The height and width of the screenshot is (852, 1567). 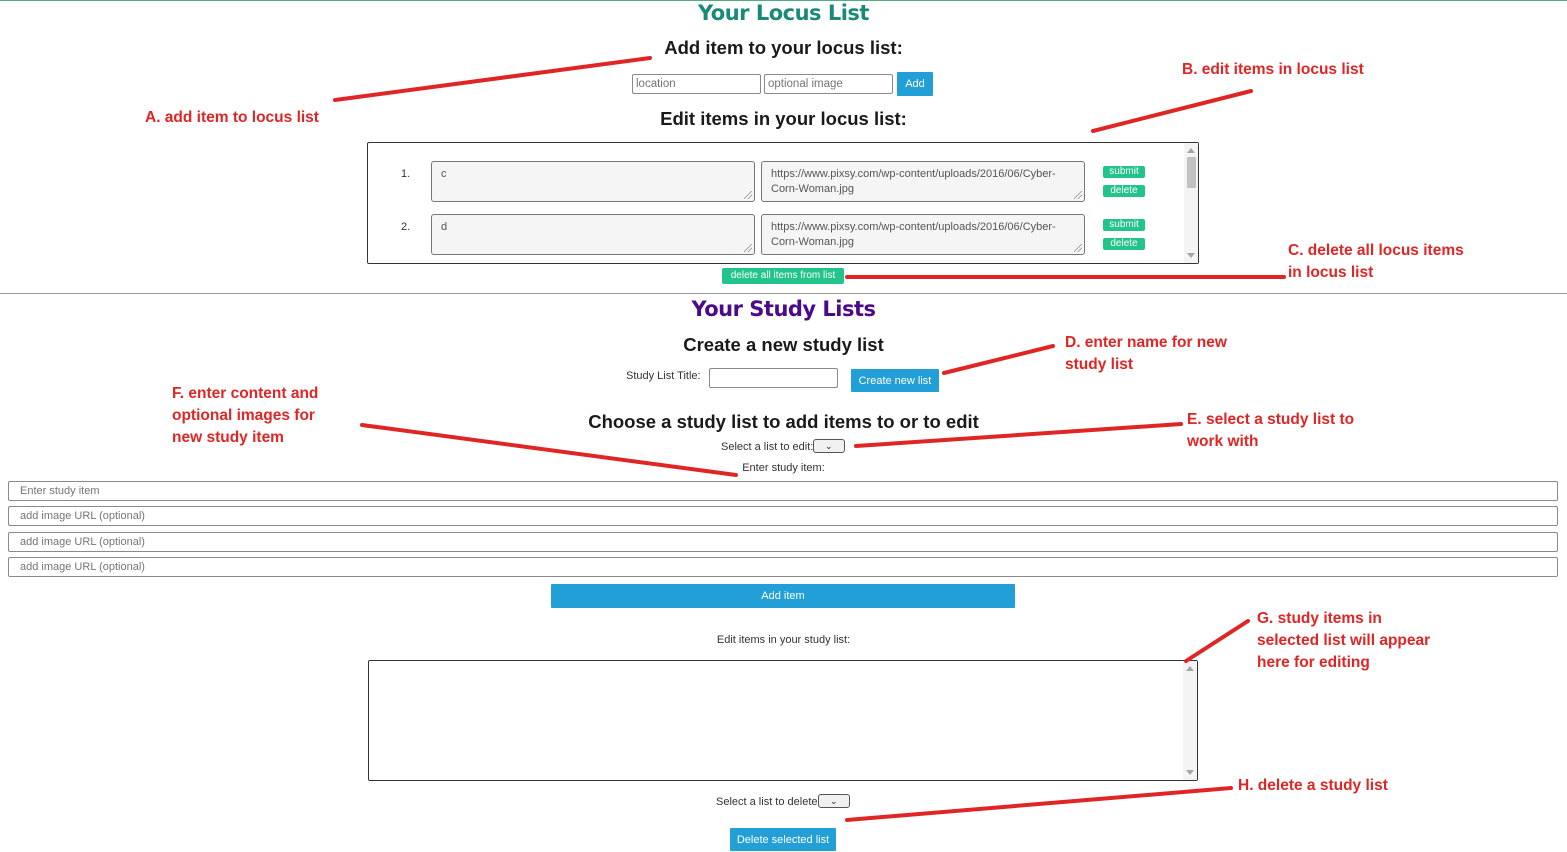 What do you see at coordinates (444, 174) in the screenshot?
I see `locus-item-text: c` at bounding box center [444, 174].